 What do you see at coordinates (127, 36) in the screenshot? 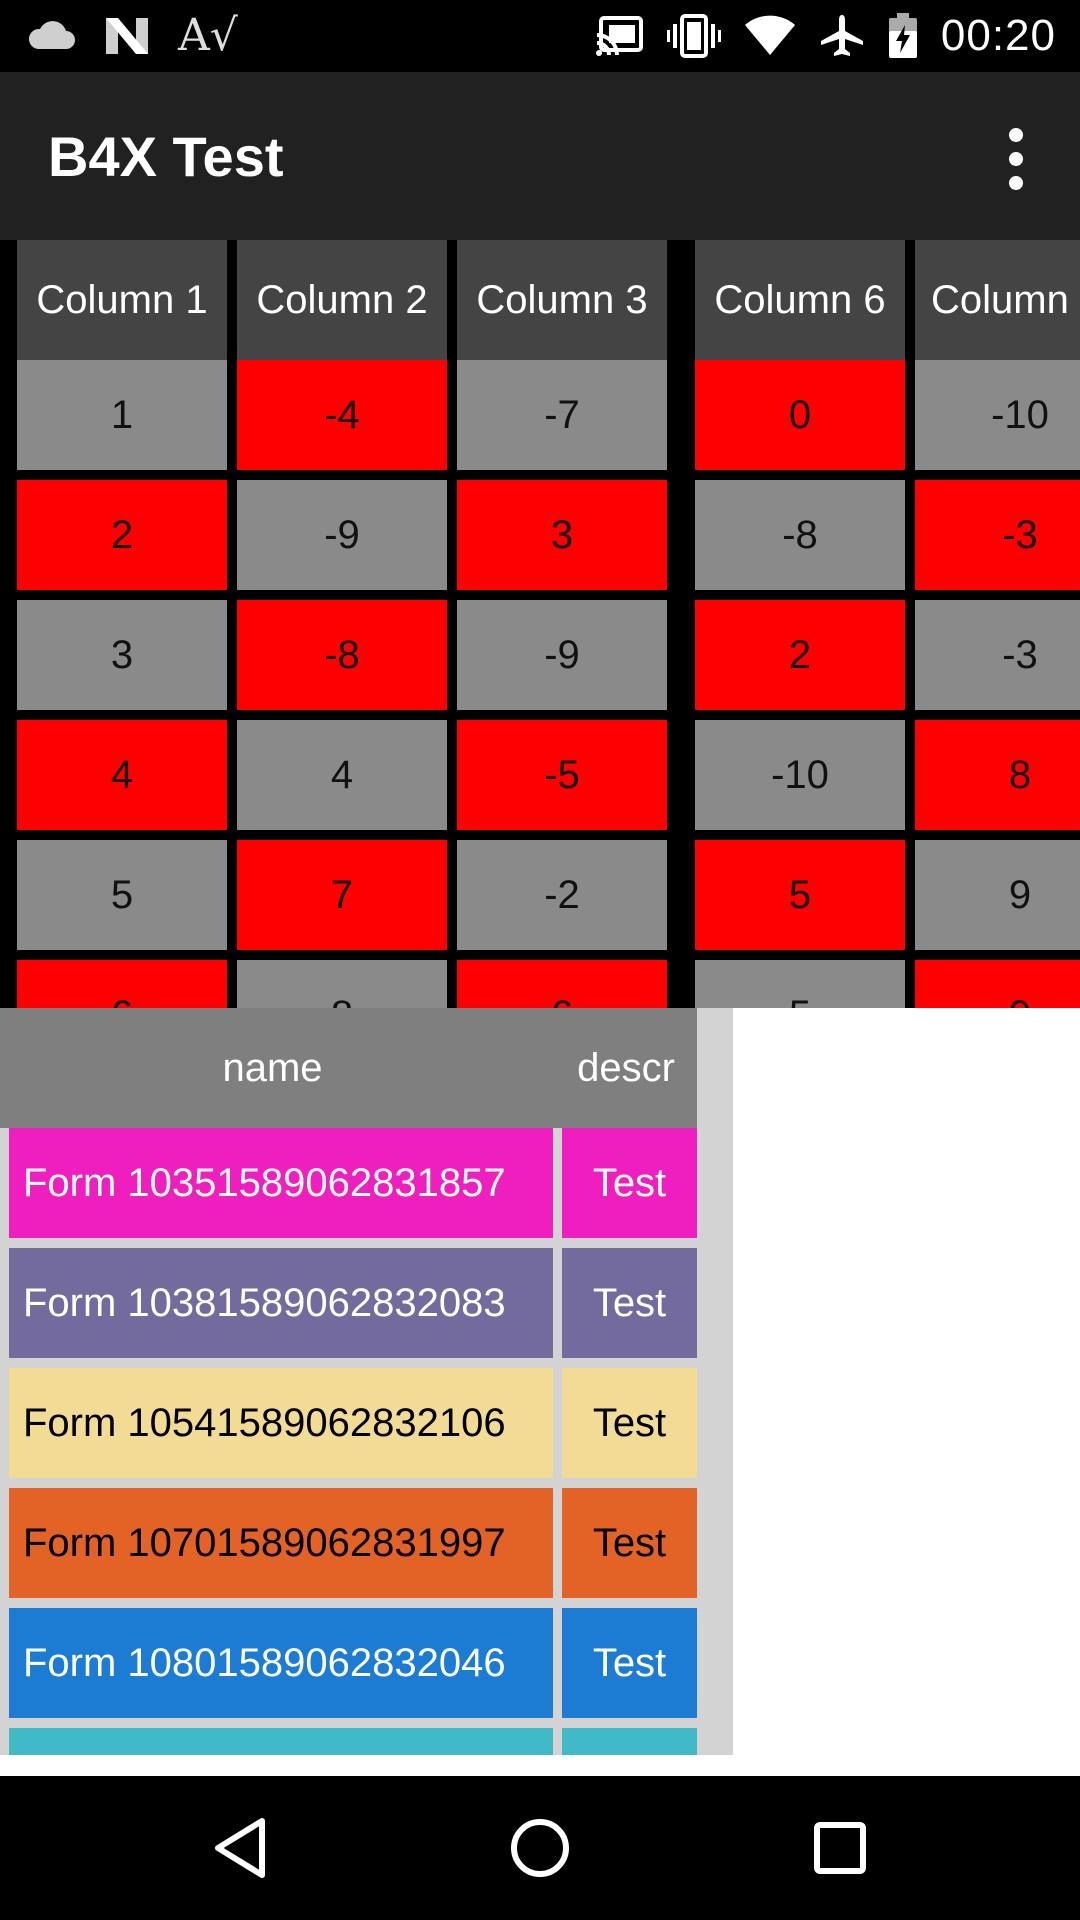
I see `n-logo-icon` at bounding box center [127, 36].